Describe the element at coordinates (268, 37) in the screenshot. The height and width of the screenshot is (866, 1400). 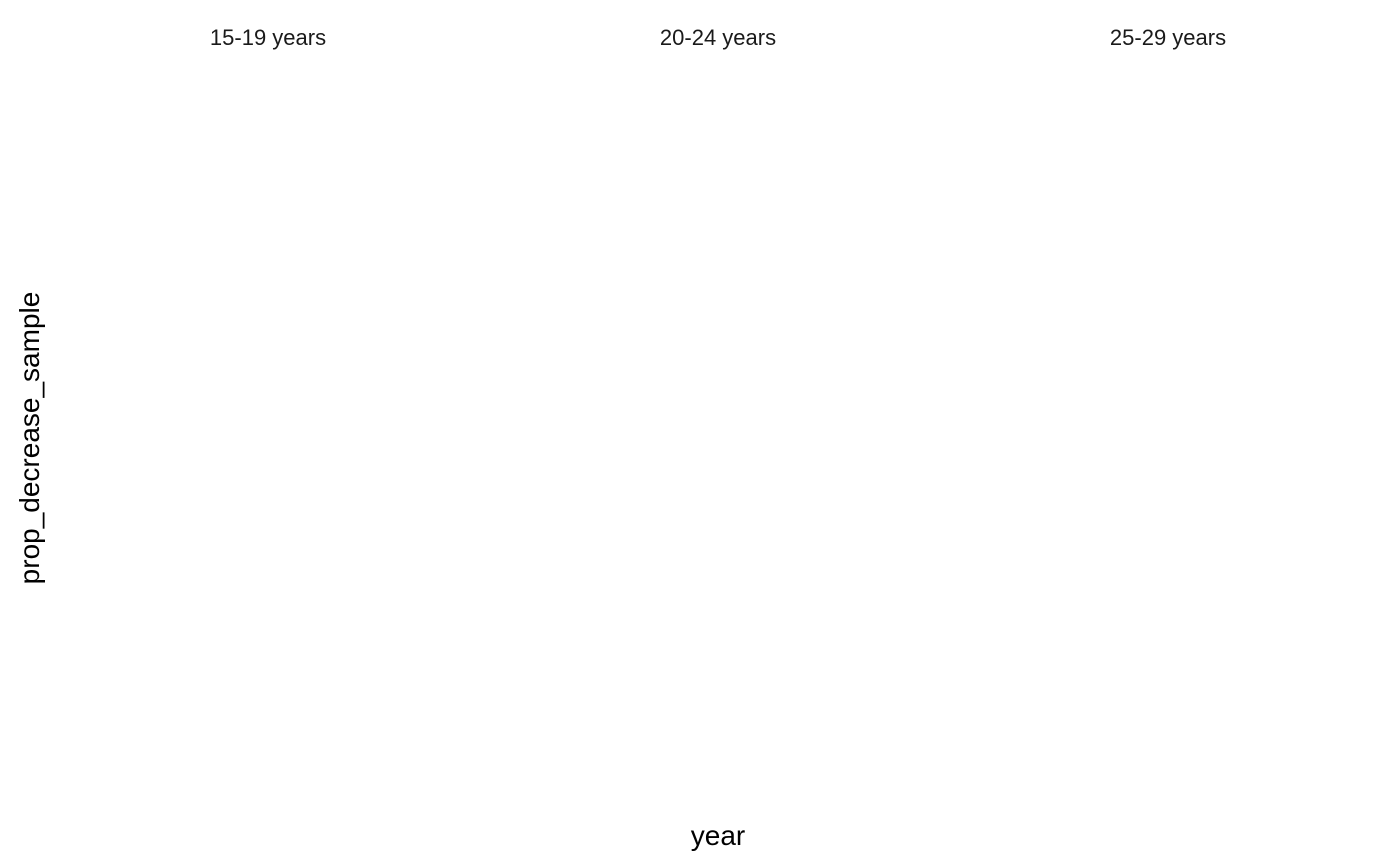
I see `facet-label-1: 15-19 years` at that location.